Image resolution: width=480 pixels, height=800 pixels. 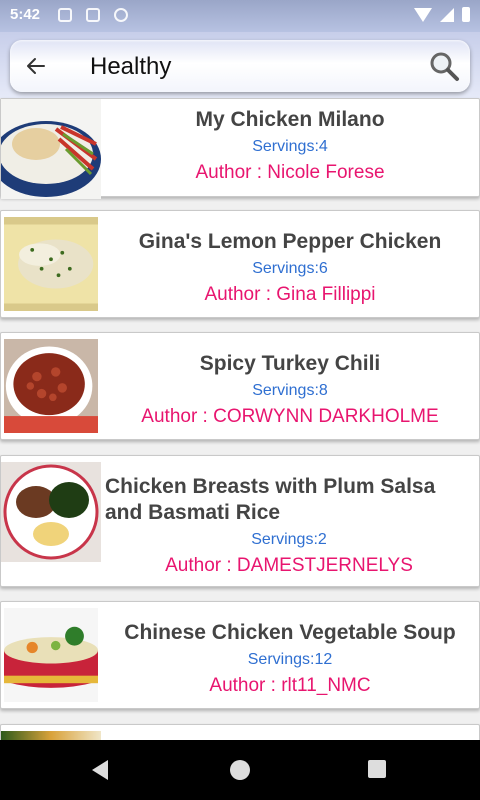 What do you see at coordinates (290, 685) in the screenshot?
I see `recipe-author: Author : rlt11_NMC` at bounding box center [290, 685].